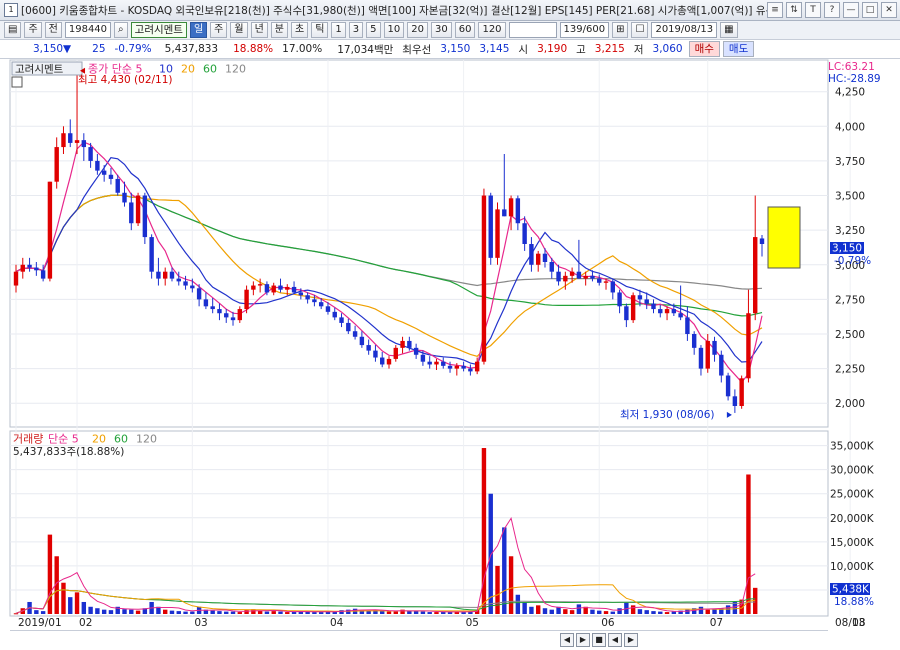 The image size is (900, 650). Describe the element at coordinates (373, 30) in the screenshot. I see `interval-5: 5` at that location.